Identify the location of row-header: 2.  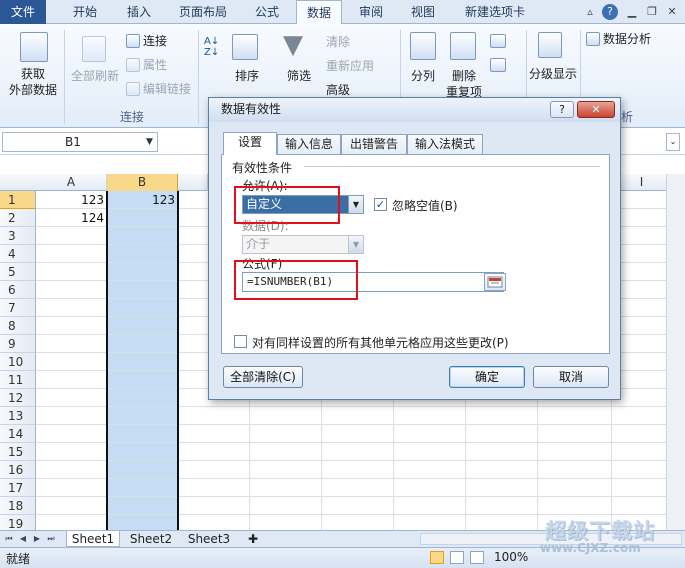
(18, 218).